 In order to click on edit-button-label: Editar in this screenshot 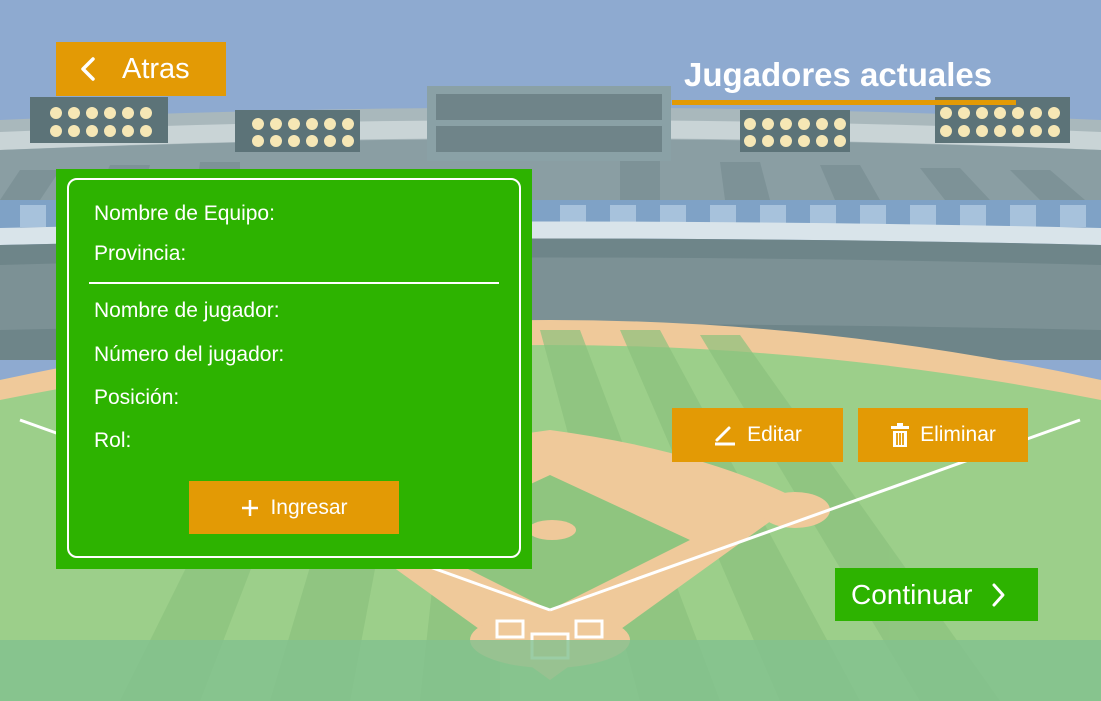, I will do `click(774, 434)`.